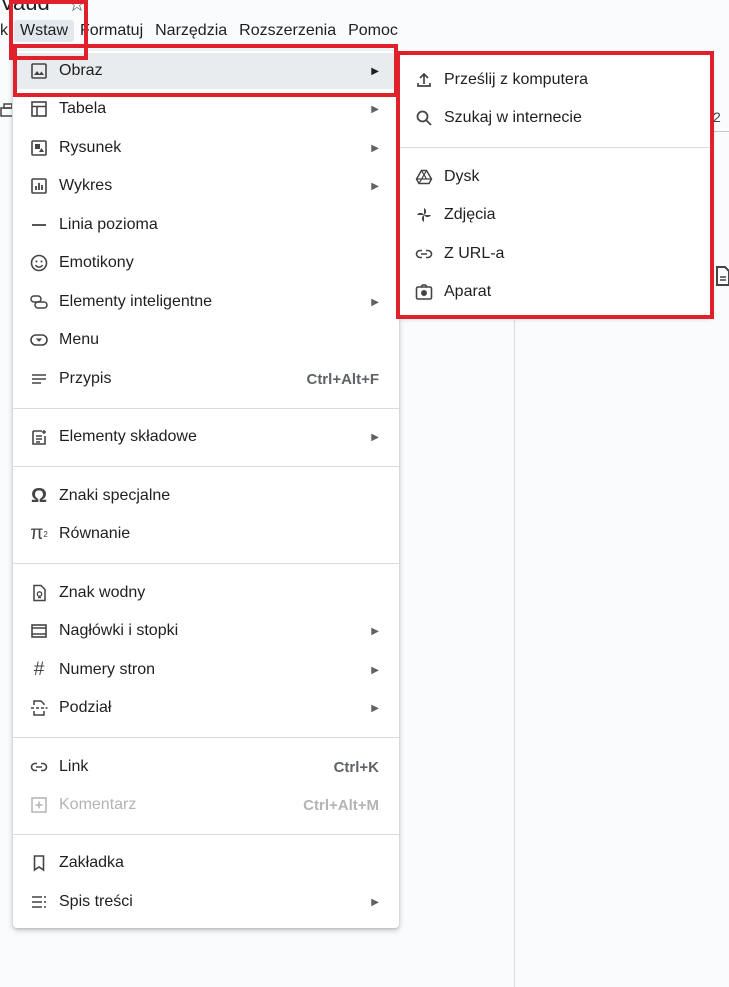 The width and height of the screenshot is (729, 987). I want to click on menu-item-special-characters: Ω Znaki specjalne, so click(206, 496).